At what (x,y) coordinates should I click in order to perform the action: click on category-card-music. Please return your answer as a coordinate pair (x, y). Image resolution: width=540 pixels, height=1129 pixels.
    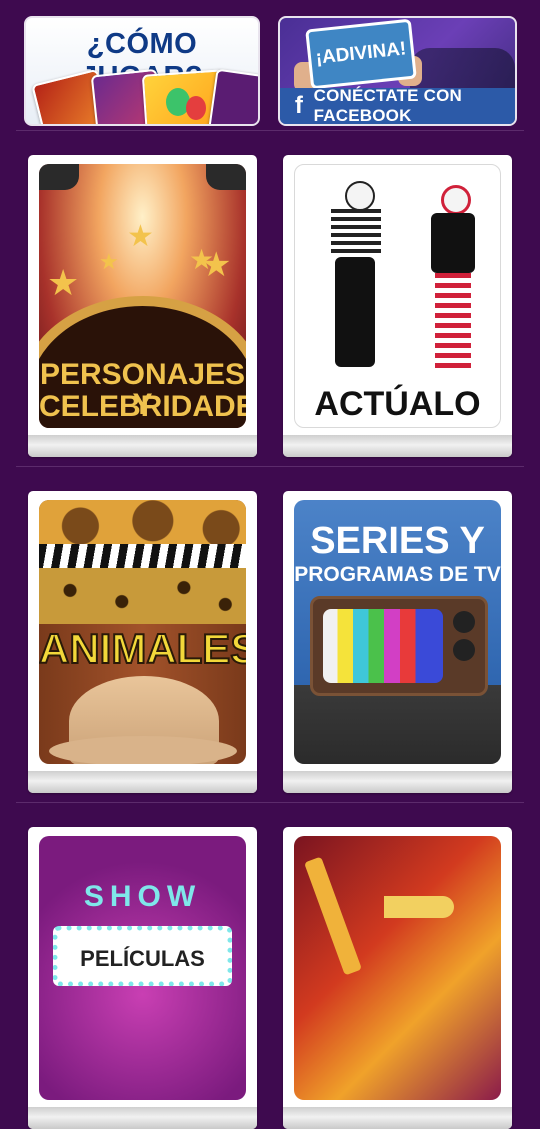
    Looking at the image, I should click on (397, 978).